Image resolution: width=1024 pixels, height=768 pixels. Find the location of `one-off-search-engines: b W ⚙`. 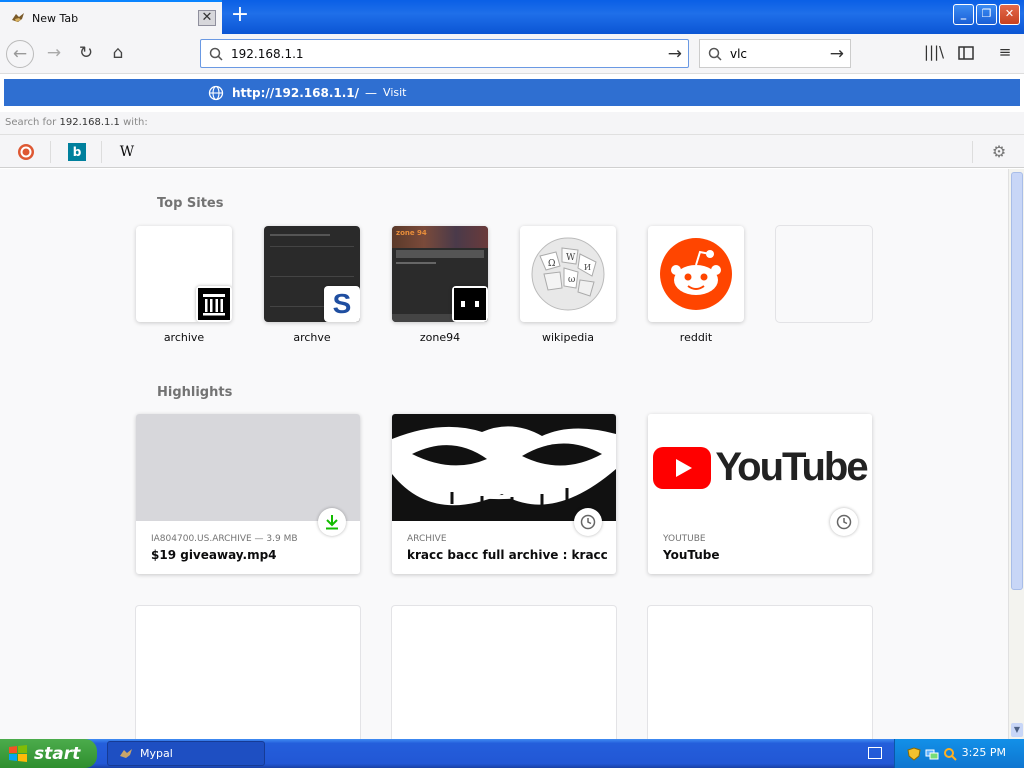

one-off-search-engines: b W ⚙ is located at coordinates (512, 151).